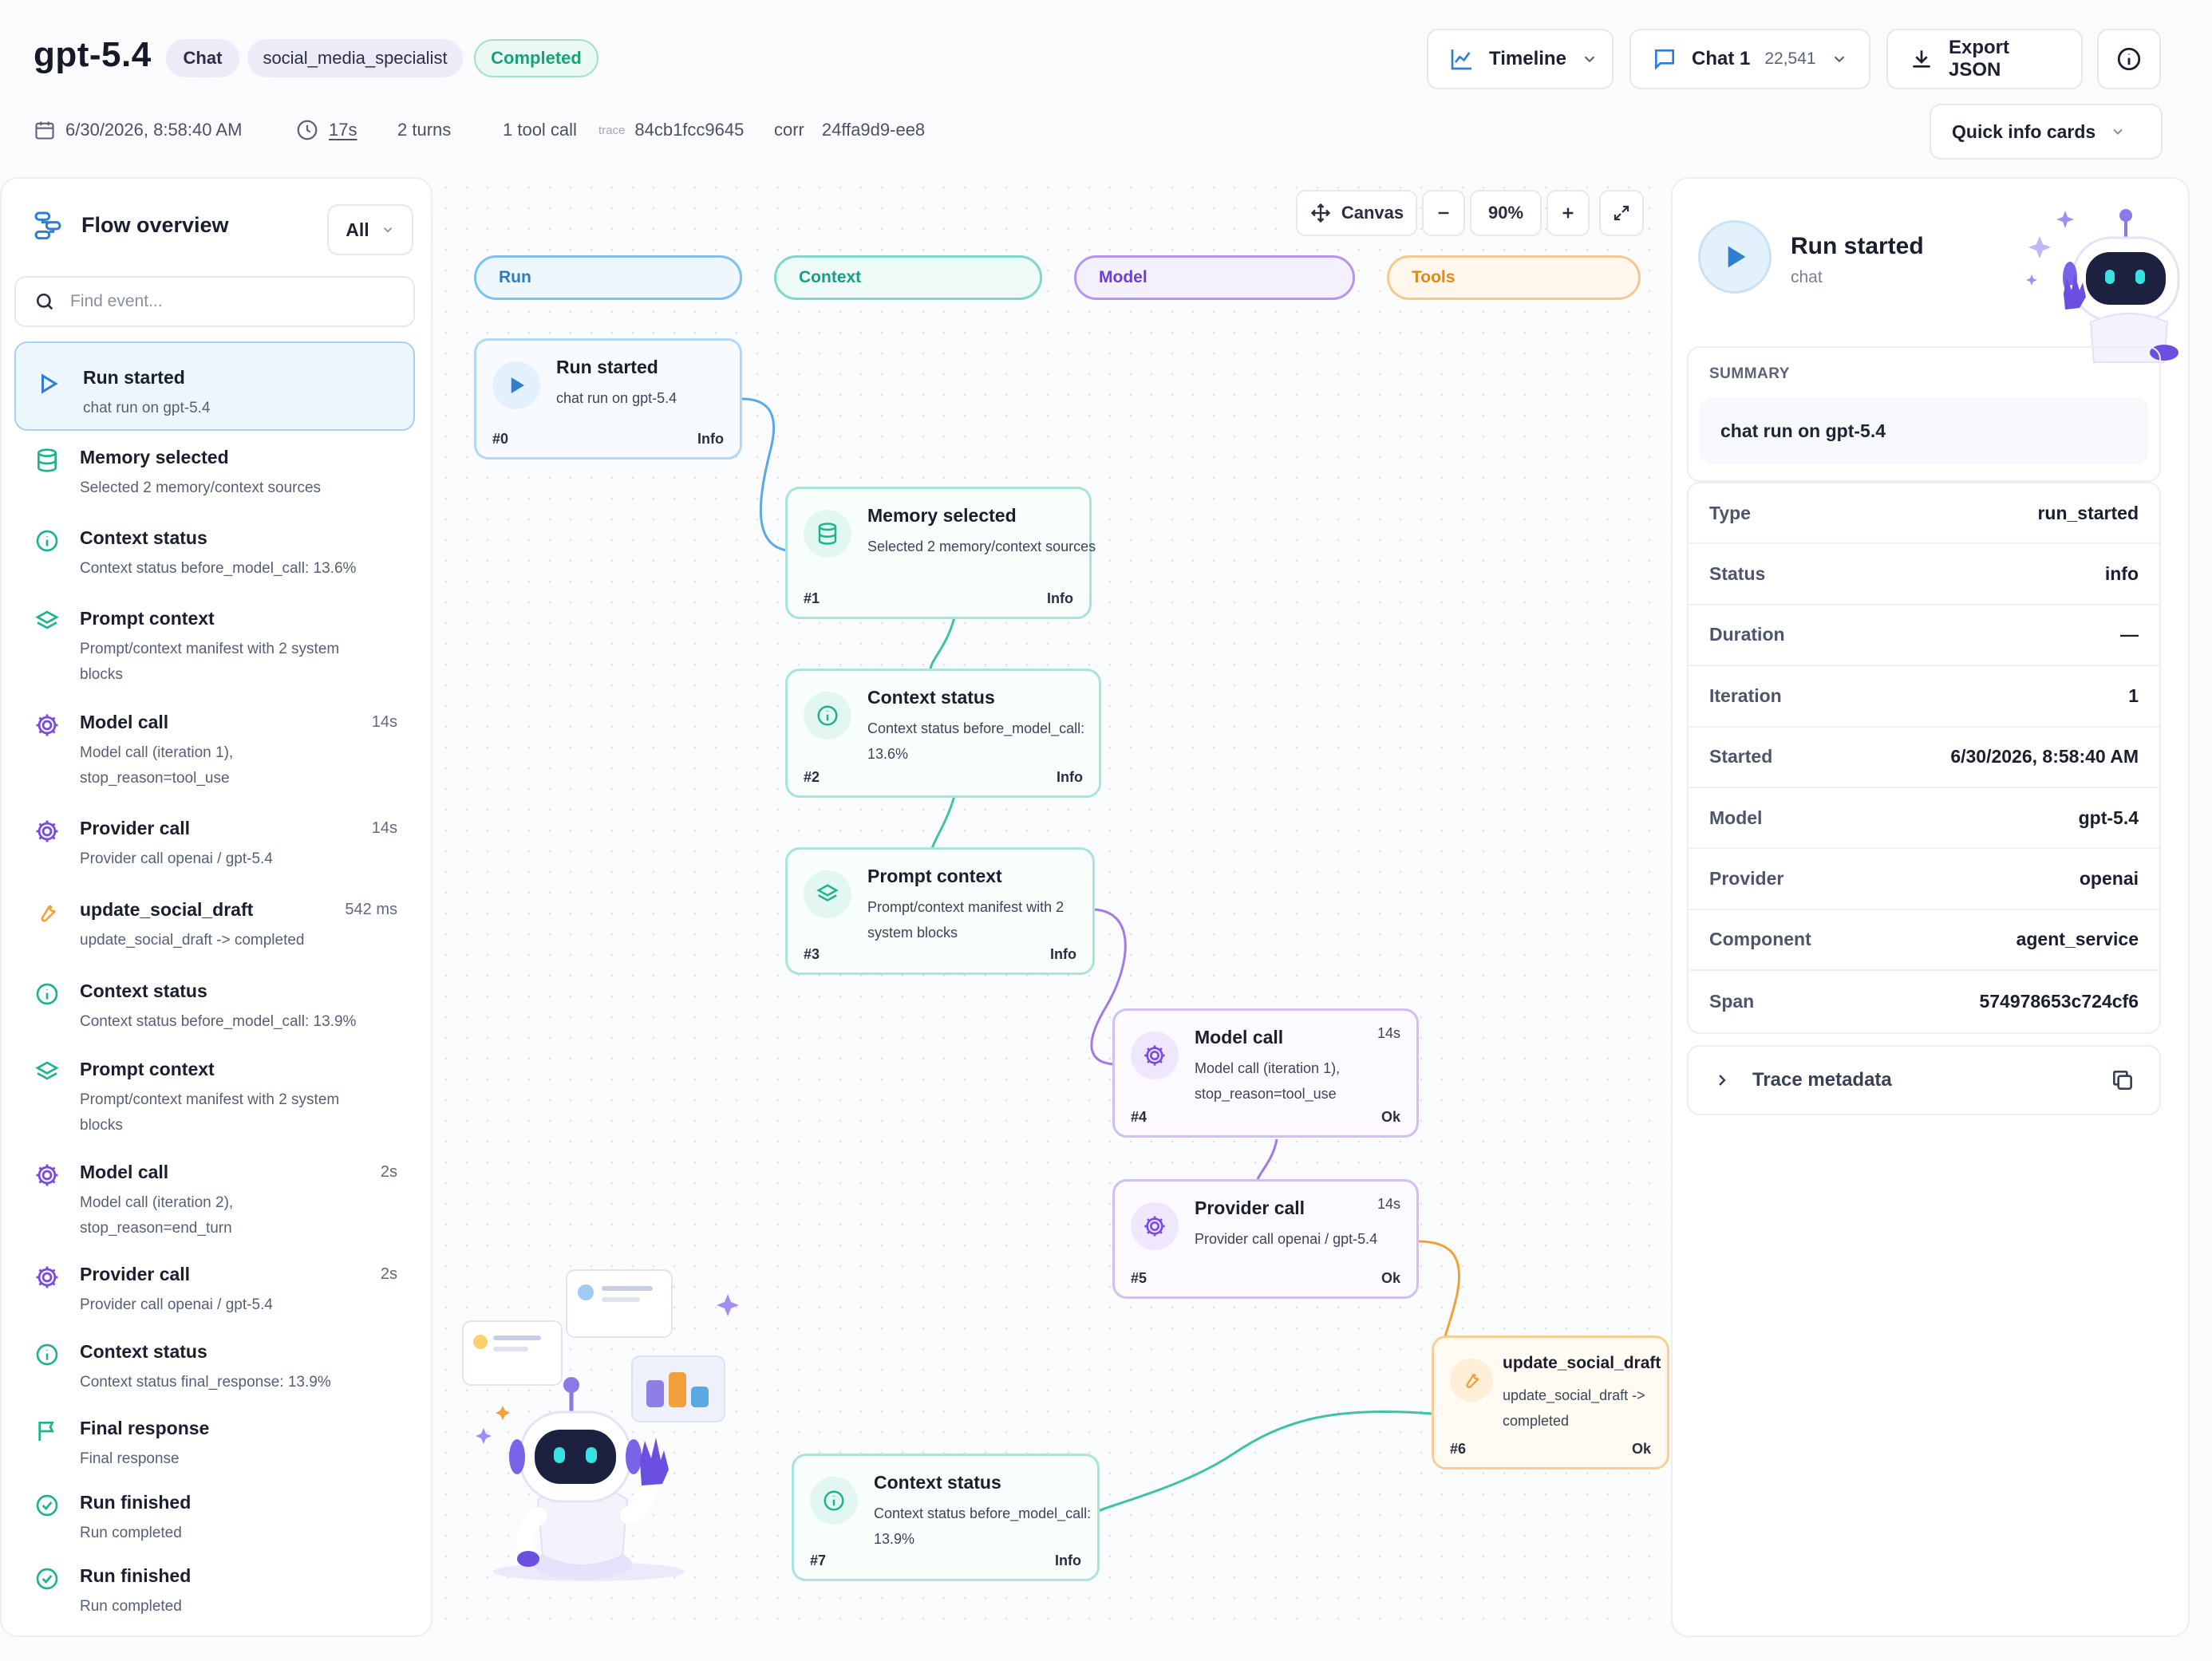 This screenshot has width=2212, height=1661. What do you see at coordinates (355, 58) in the screenshot?
I see `agent-badge: social_media_specialist` at bounding box center [355, 58].